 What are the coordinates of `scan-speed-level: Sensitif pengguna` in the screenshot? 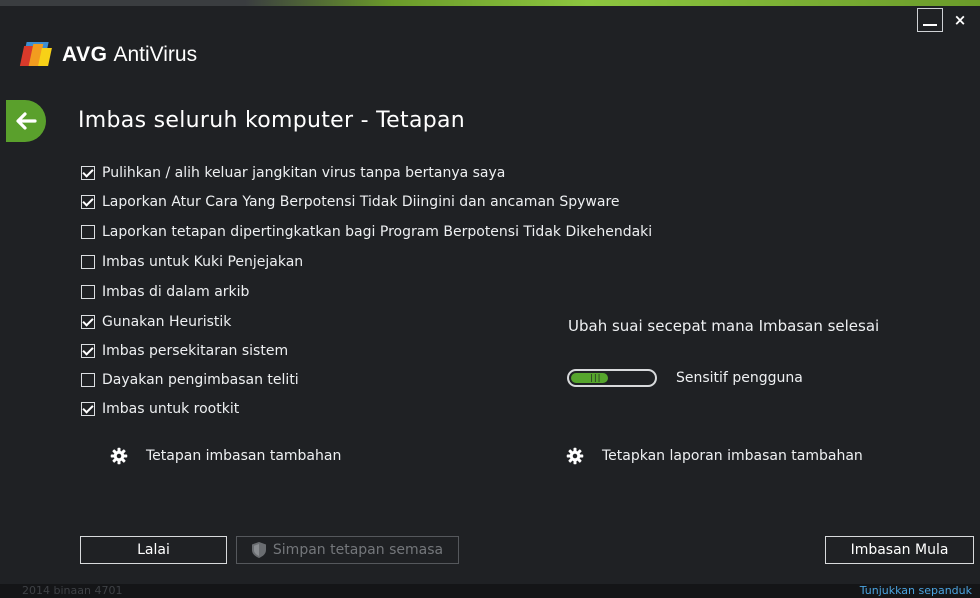 It's located at (739, 378).